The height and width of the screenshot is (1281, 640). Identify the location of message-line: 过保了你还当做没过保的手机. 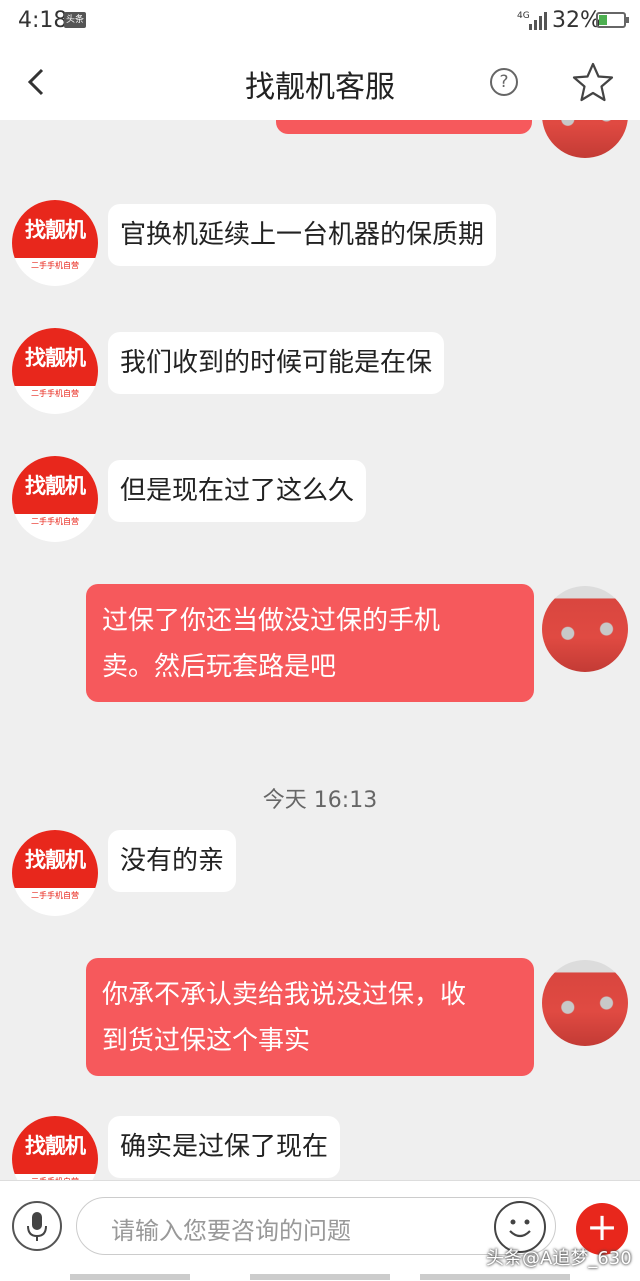
(271, 621).